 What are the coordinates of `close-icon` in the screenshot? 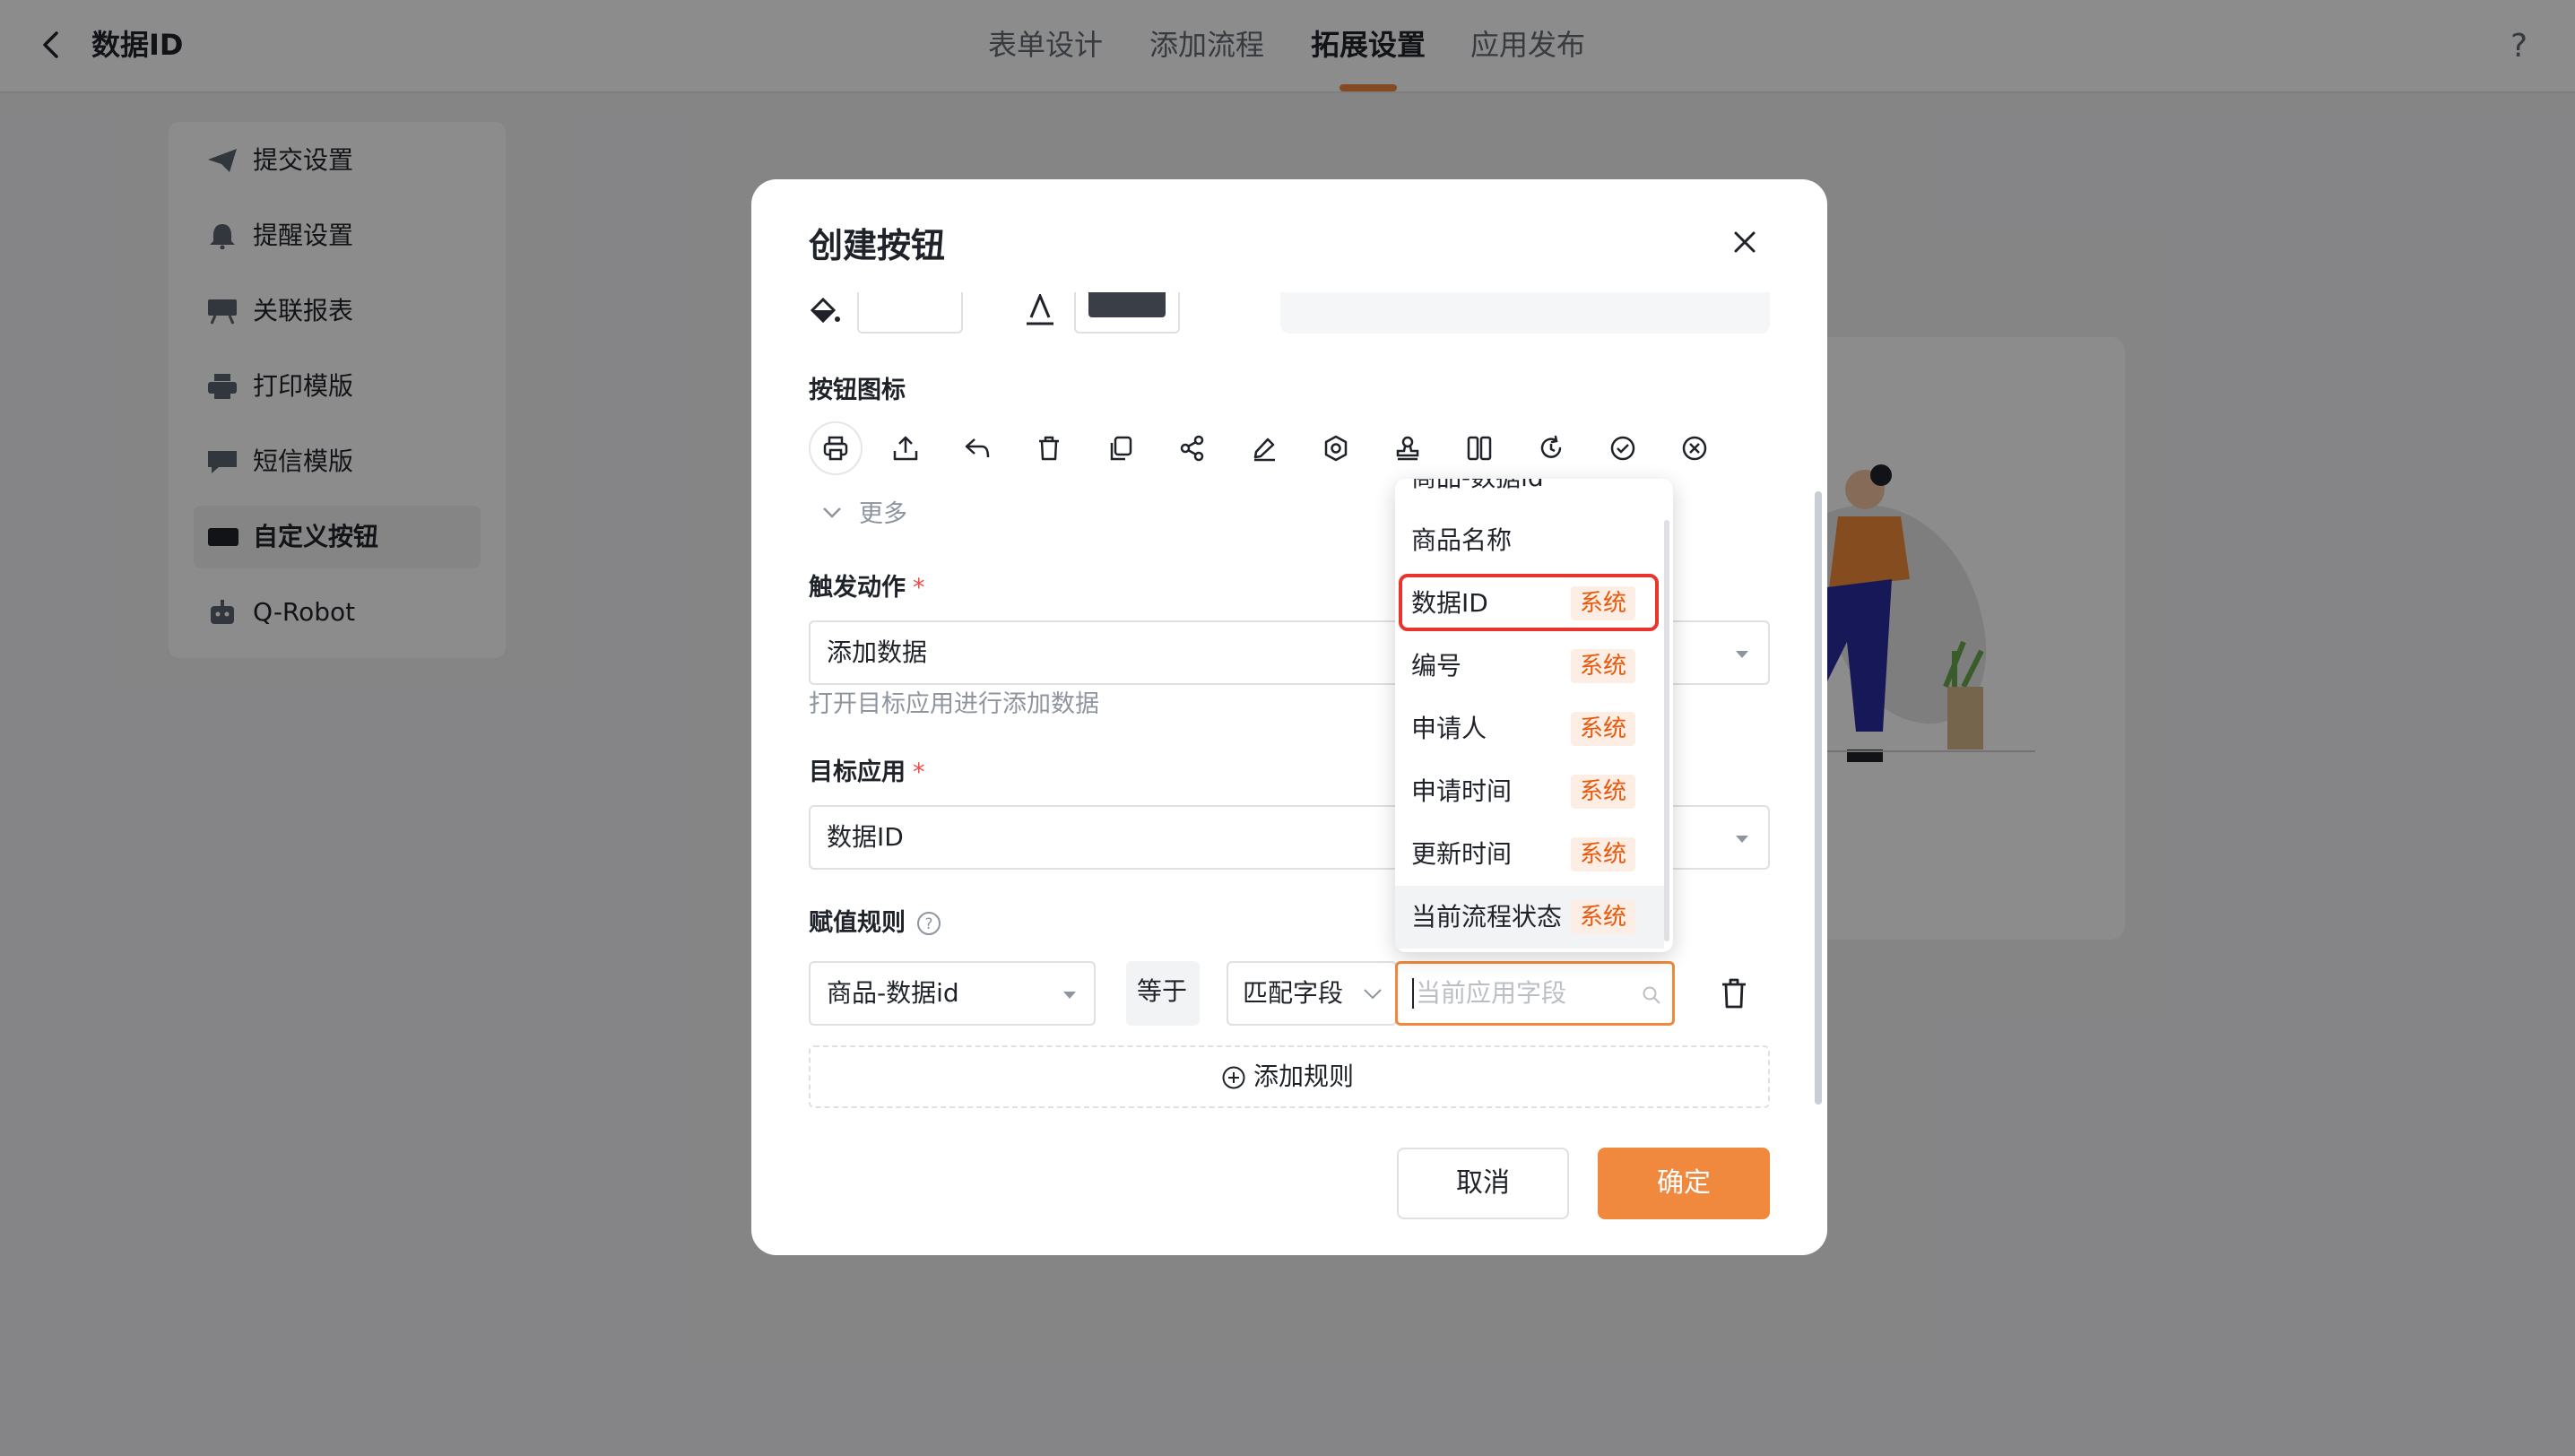 It's located at (1744, 242).